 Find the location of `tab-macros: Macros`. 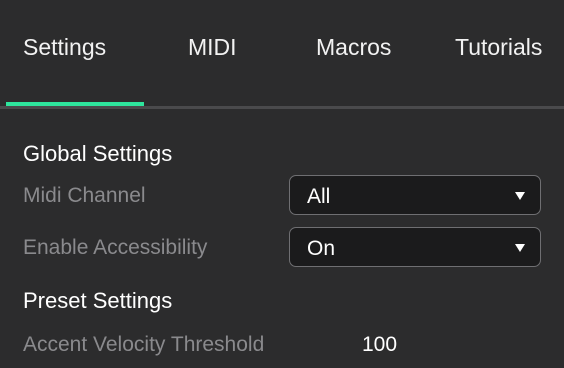

tab-macros: Macros is located at coordinates (353, 47).